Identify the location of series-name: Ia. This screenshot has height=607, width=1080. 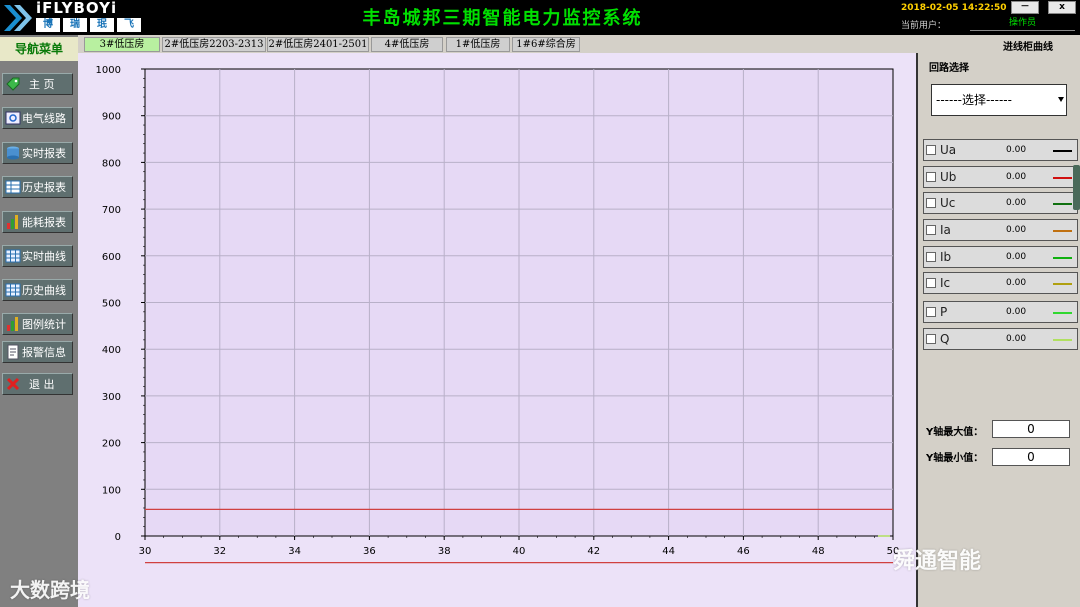
(945, 230).